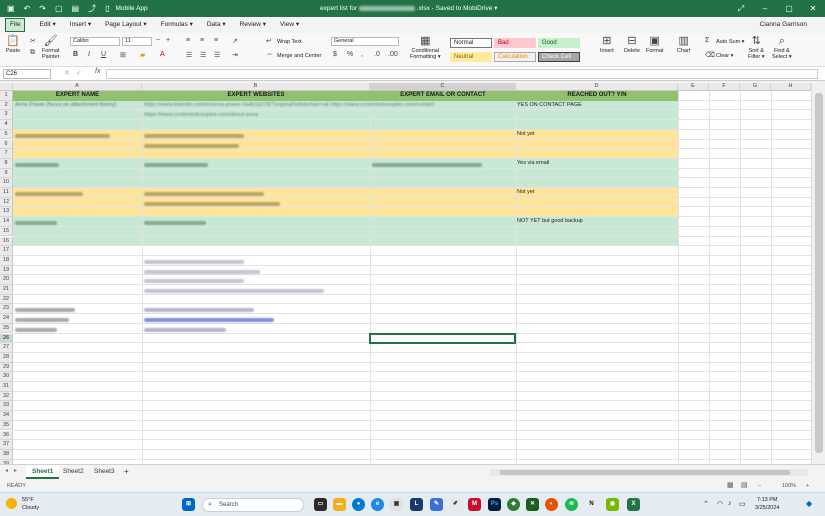  What do you see at coordinates (425, 47) in the screenshot?
I see `conditional-formatting-button: ▦ Conditional Formatting ▾` at bounding box center [425, 47].